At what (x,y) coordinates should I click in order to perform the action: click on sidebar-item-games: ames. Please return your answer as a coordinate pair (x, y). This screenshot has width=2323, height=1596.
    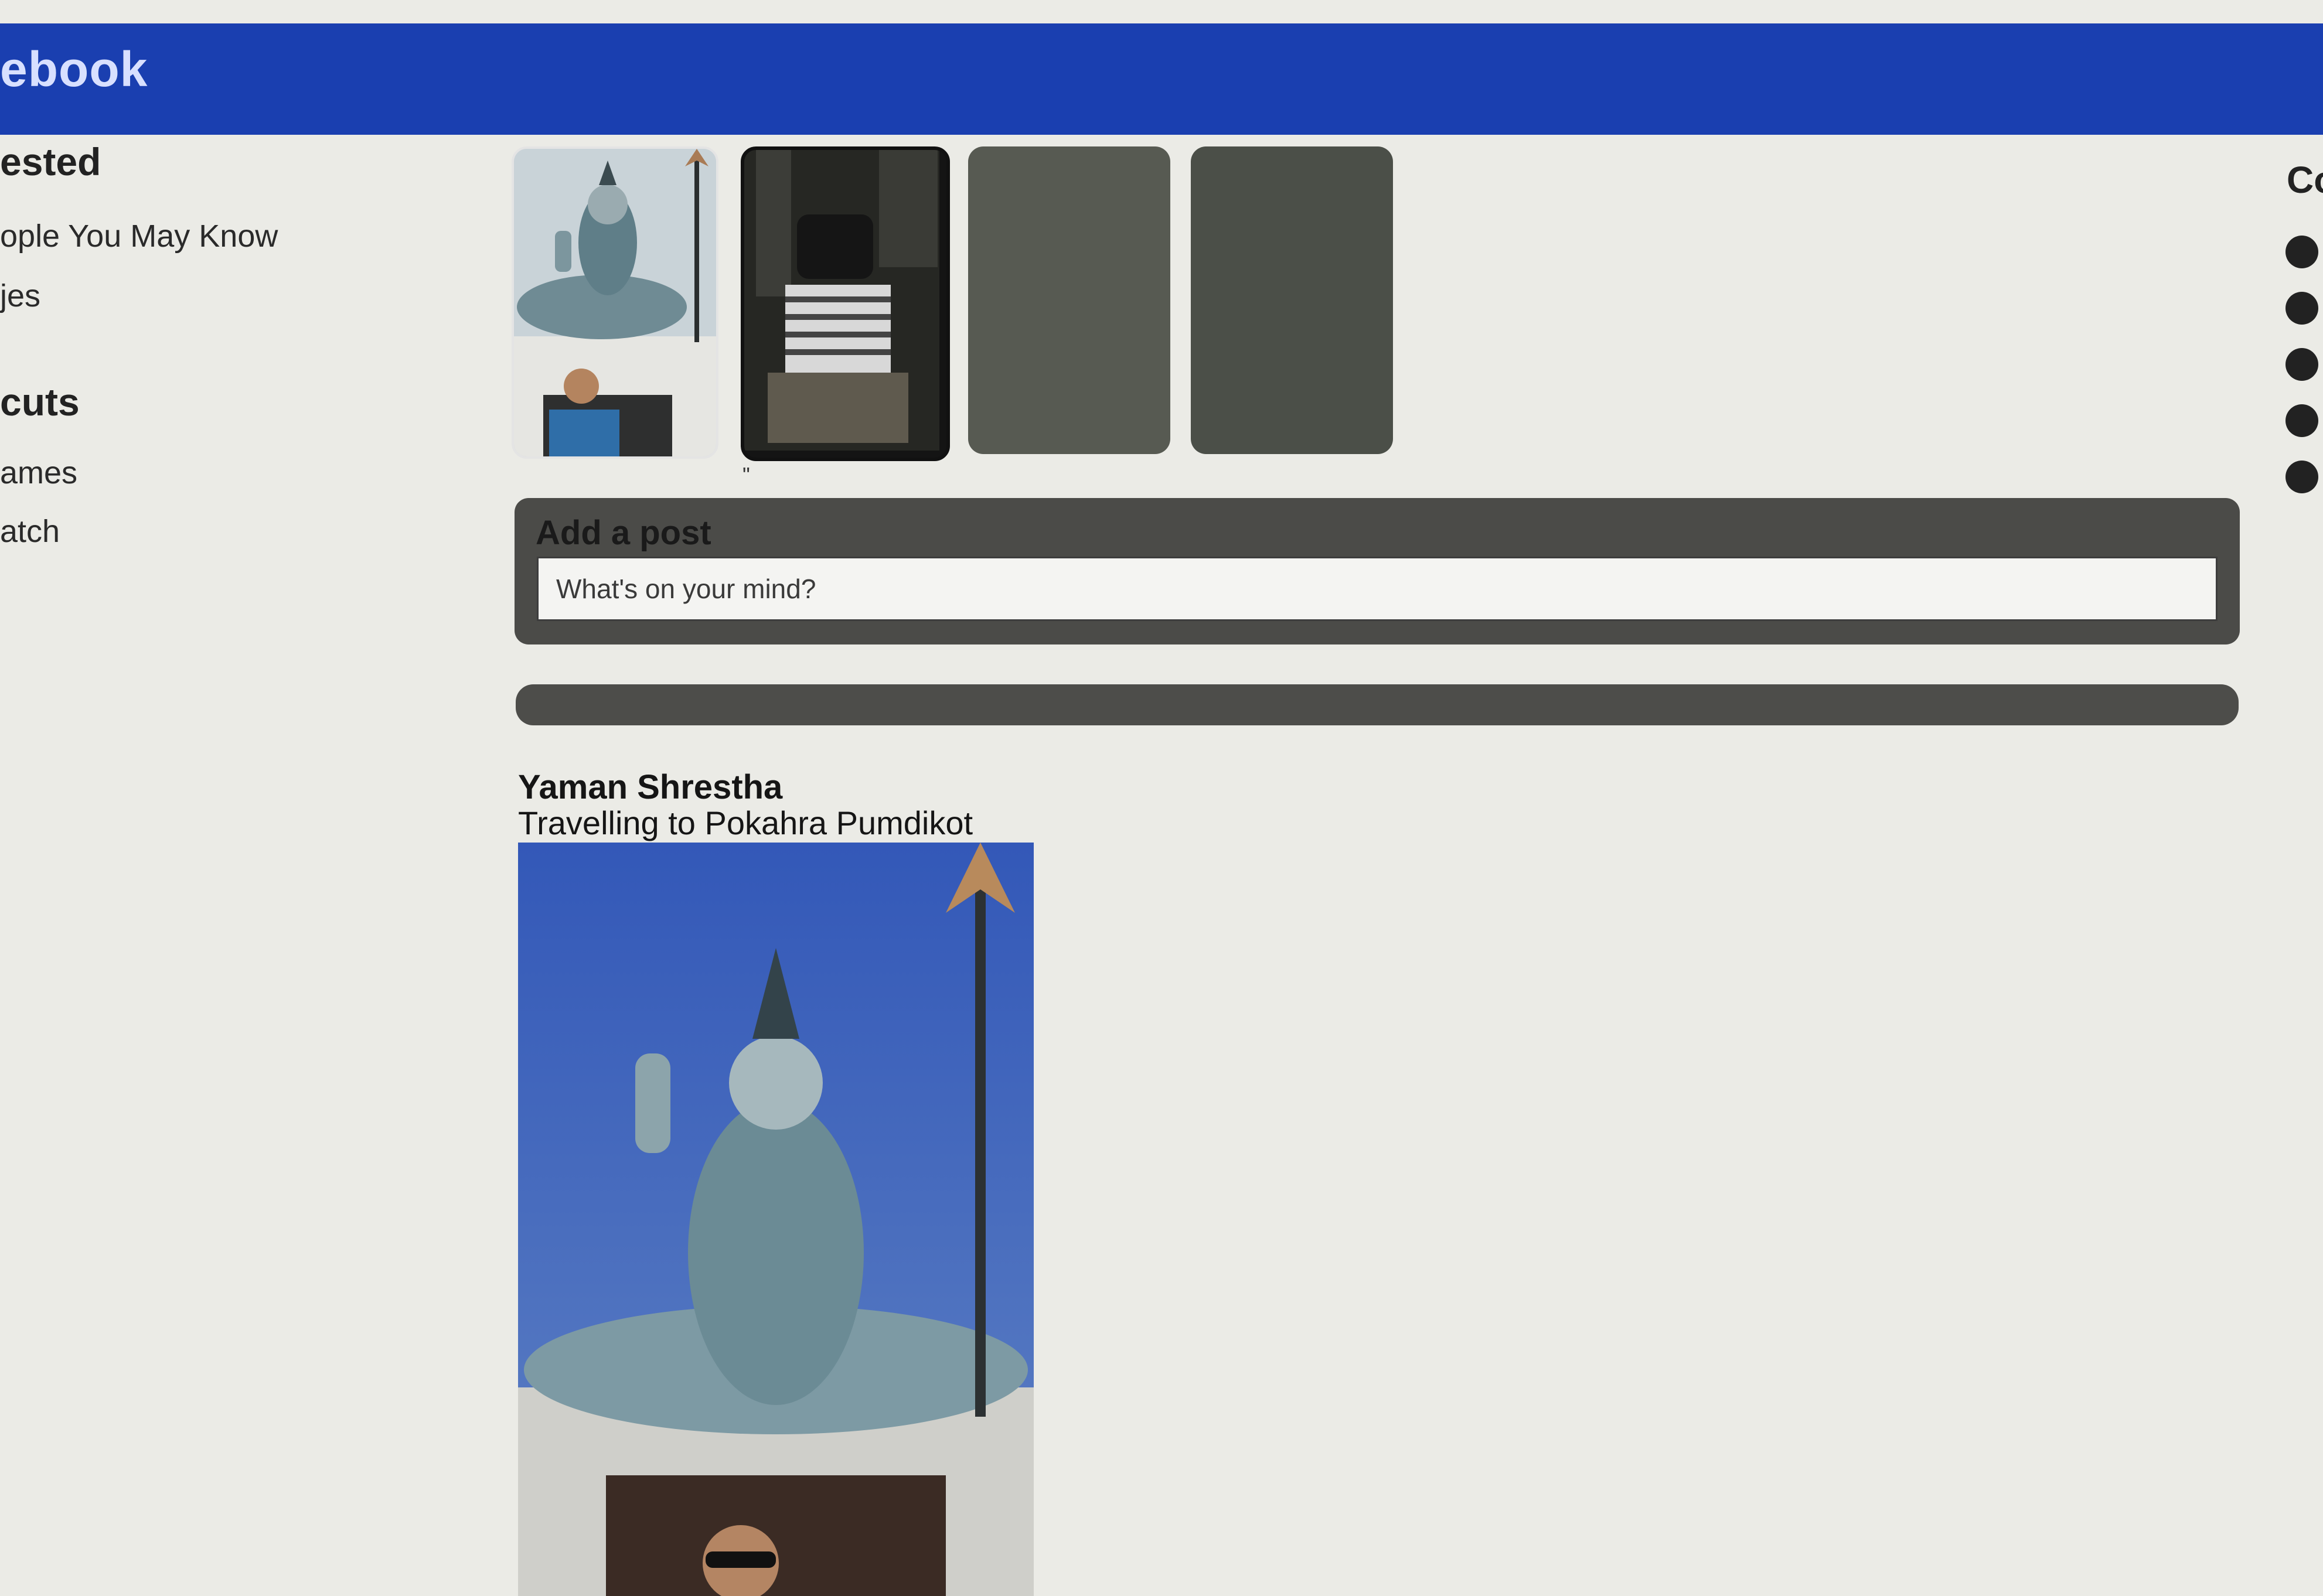
    Looking at the image, I should click on (39, 473).